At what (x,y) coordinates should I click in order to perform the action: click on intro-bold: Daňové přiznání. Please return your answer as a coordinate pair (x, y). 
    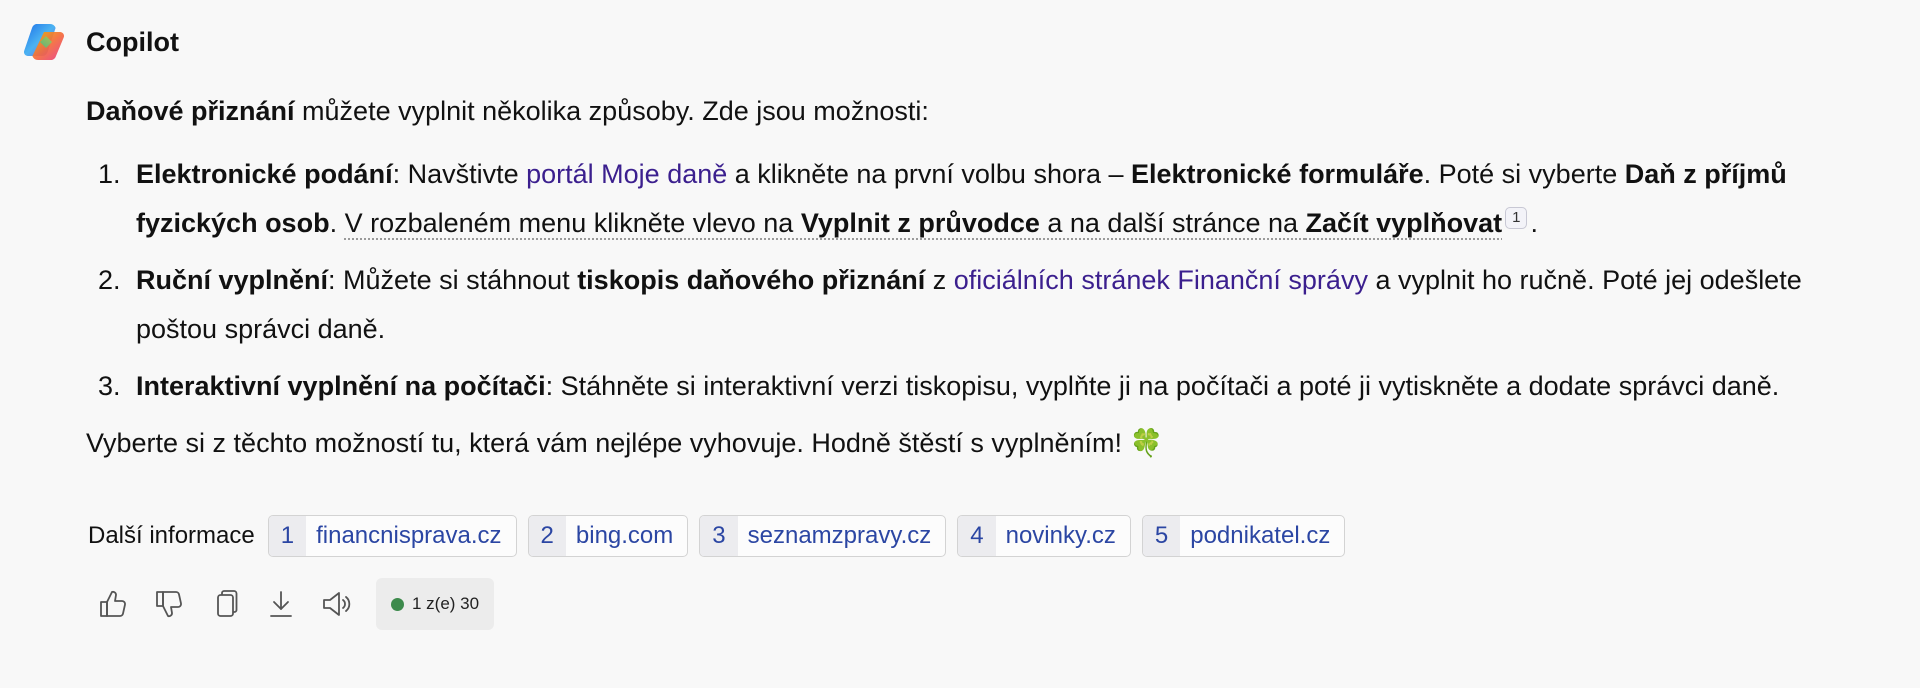
    Looking at the image, I should click on (190, 111).